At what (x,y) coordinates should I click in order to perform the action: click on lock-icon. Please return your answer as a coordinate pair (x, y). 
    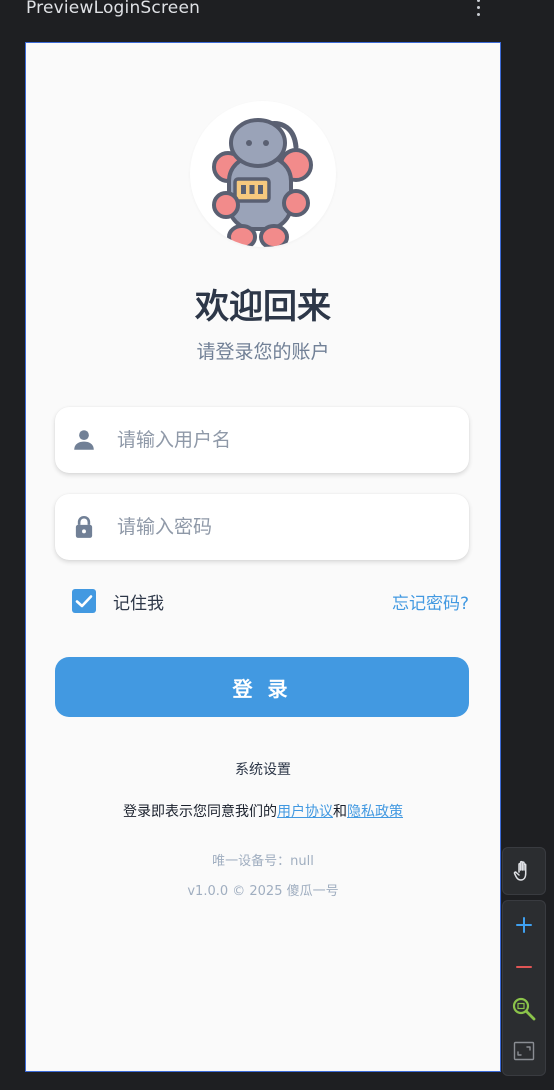
    Looking at the image, I should click on (84, 526).